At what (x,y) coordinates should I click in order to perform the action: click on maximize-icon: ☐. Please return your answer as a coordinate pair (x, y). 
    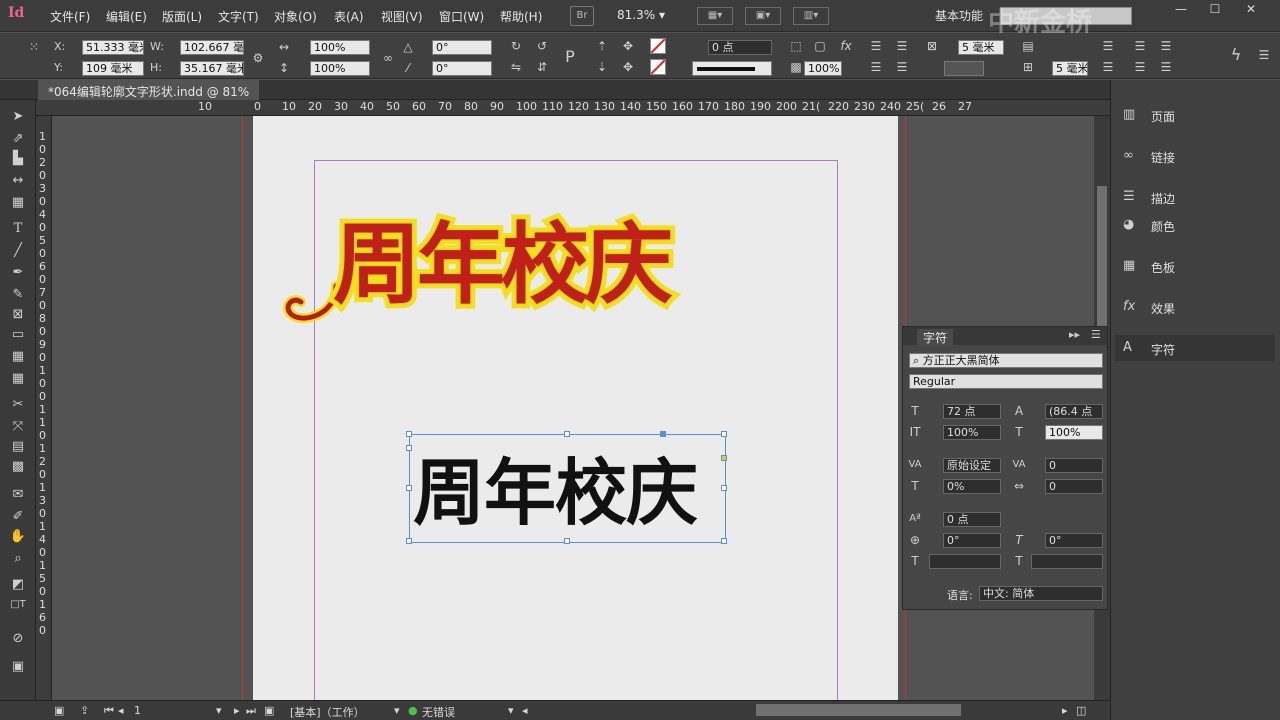
    Looking at the image, I should click on (1215, 10).